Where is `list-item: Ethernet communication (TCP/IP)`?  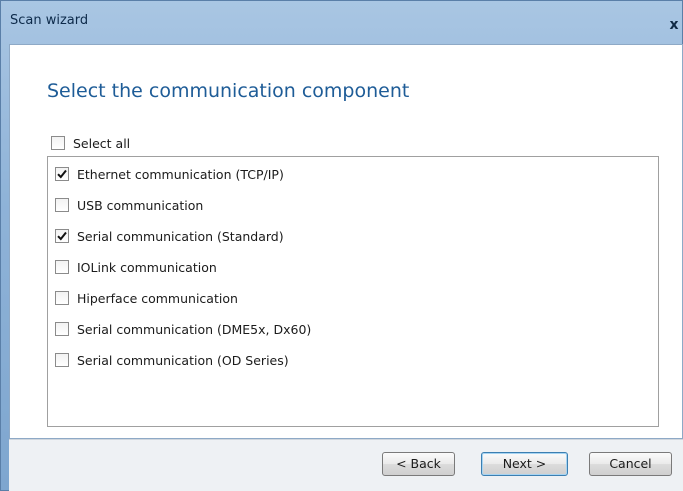 list-item: Ethernet communication (TCP/IP) is located at coordinates (169, 174).